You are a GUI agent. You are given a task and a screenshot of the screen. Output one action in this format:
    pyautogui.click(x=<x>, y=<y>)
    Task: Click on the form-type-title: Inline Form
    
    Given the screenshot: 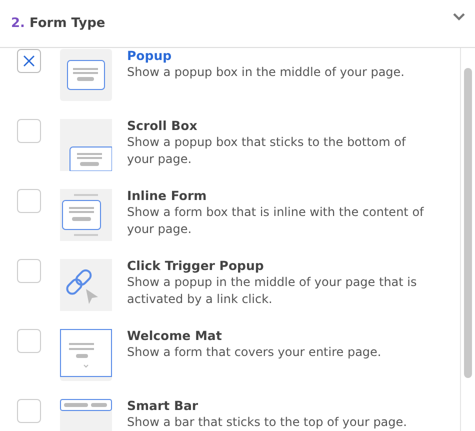 What is the action you would take?
    pyautogui.click(x=277, y=195)
    